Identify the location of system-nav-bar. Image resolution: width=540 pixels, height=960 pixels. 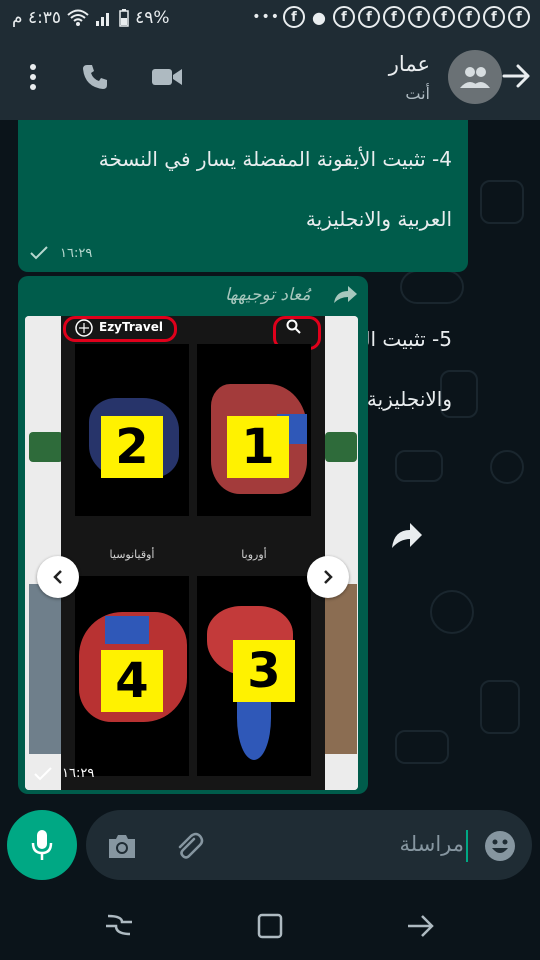
(270, 926).